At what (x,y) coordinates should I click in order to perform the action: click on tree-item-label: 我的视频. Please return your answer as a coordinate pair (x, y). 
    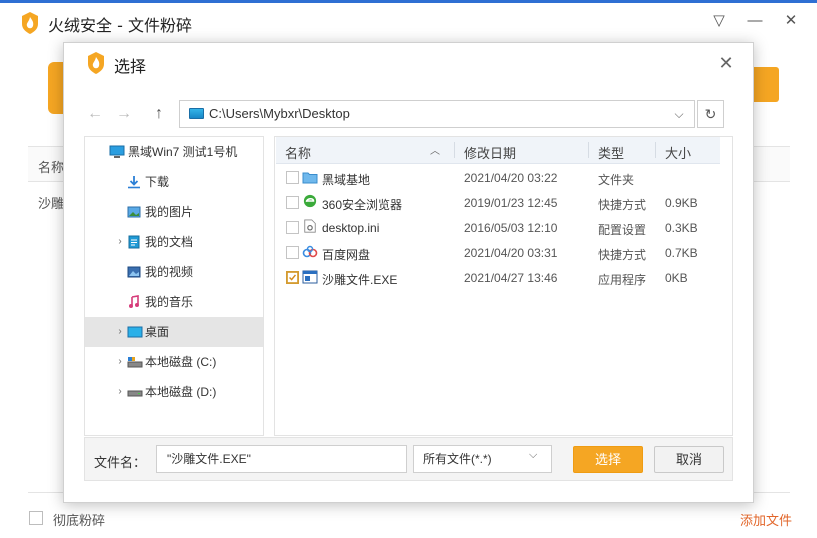
    Looking at the image, I should click on (169, 272).